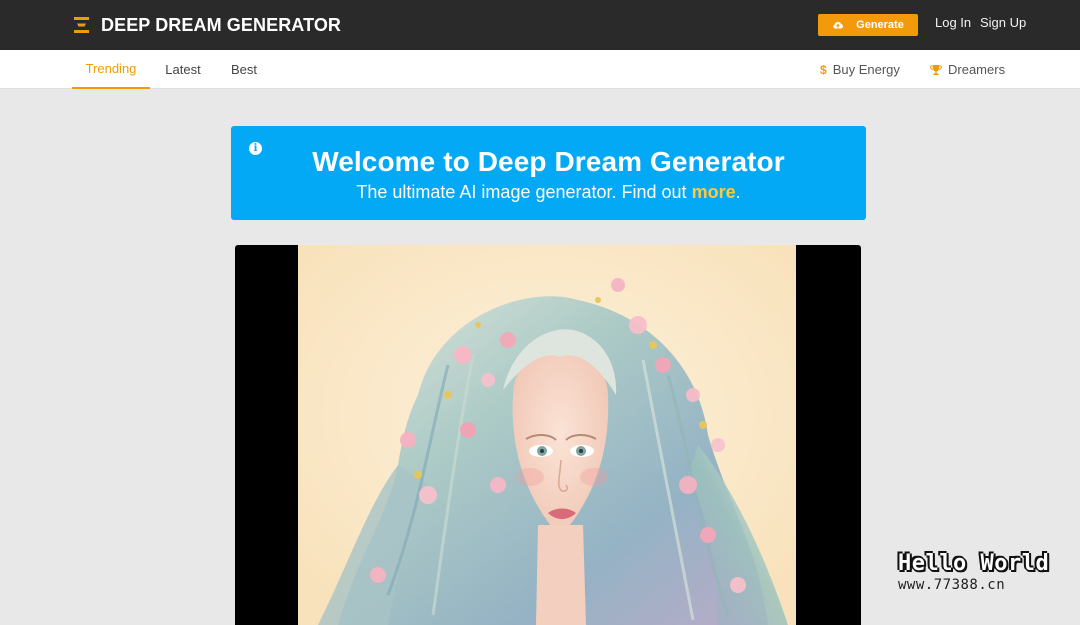 This screenshot has width=1080, height=625. What do you see at coordinates (81, 25) in the screenshot?
I see `stacked-bars-logo-icon` at bounding box center [81, 25].